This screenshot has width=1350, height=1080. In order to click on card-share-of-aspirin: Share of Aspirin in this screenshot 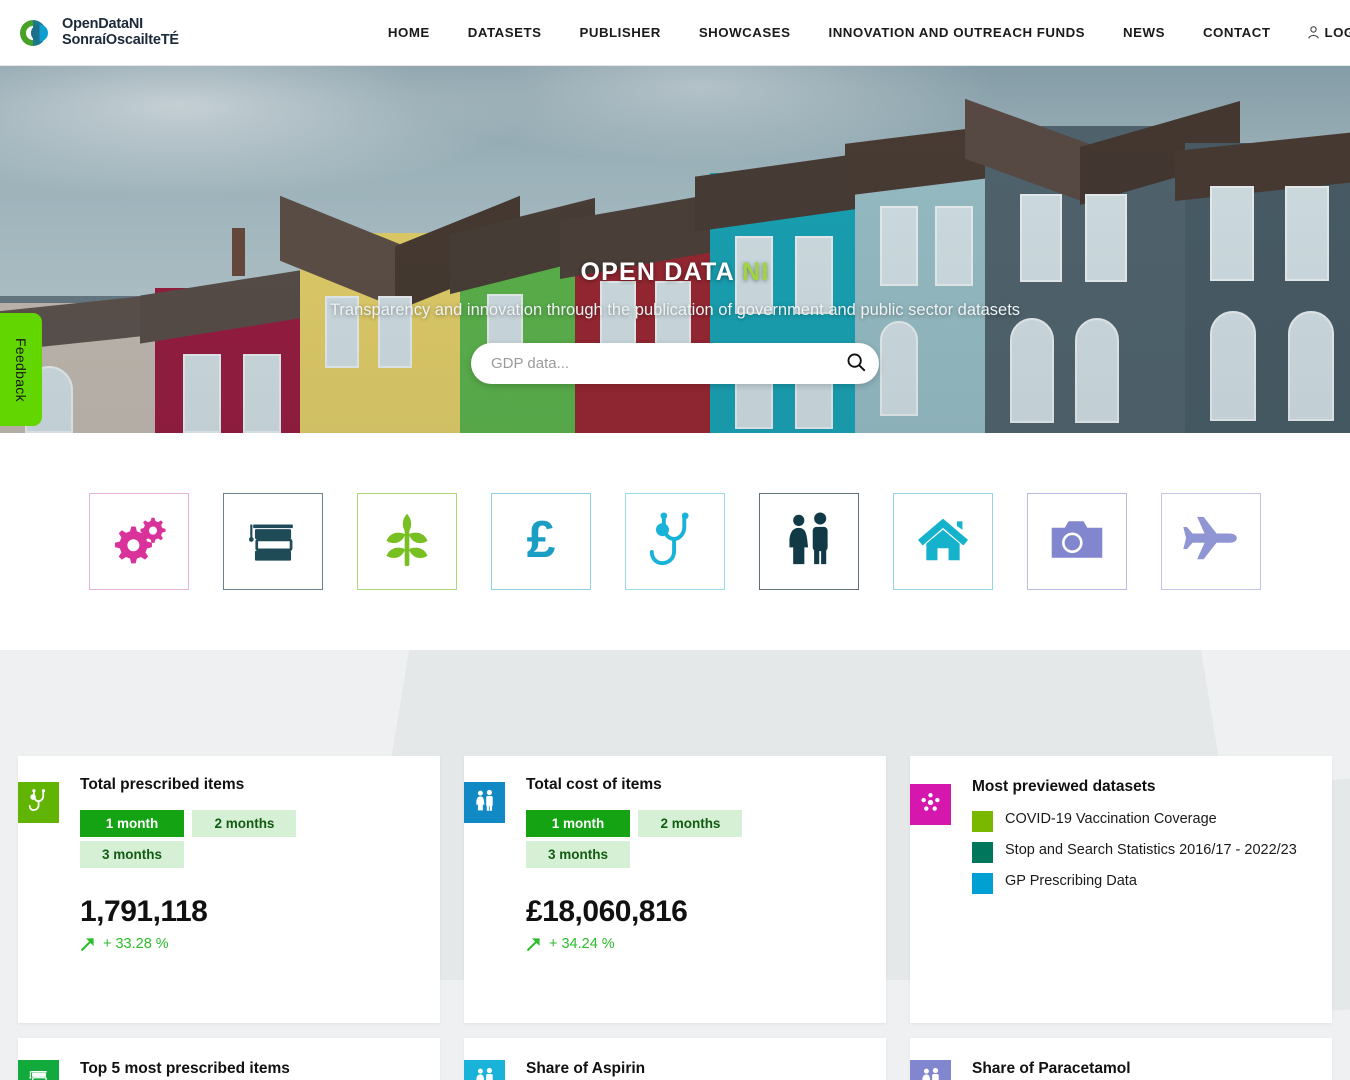, I will do `click(675, 1059)`.